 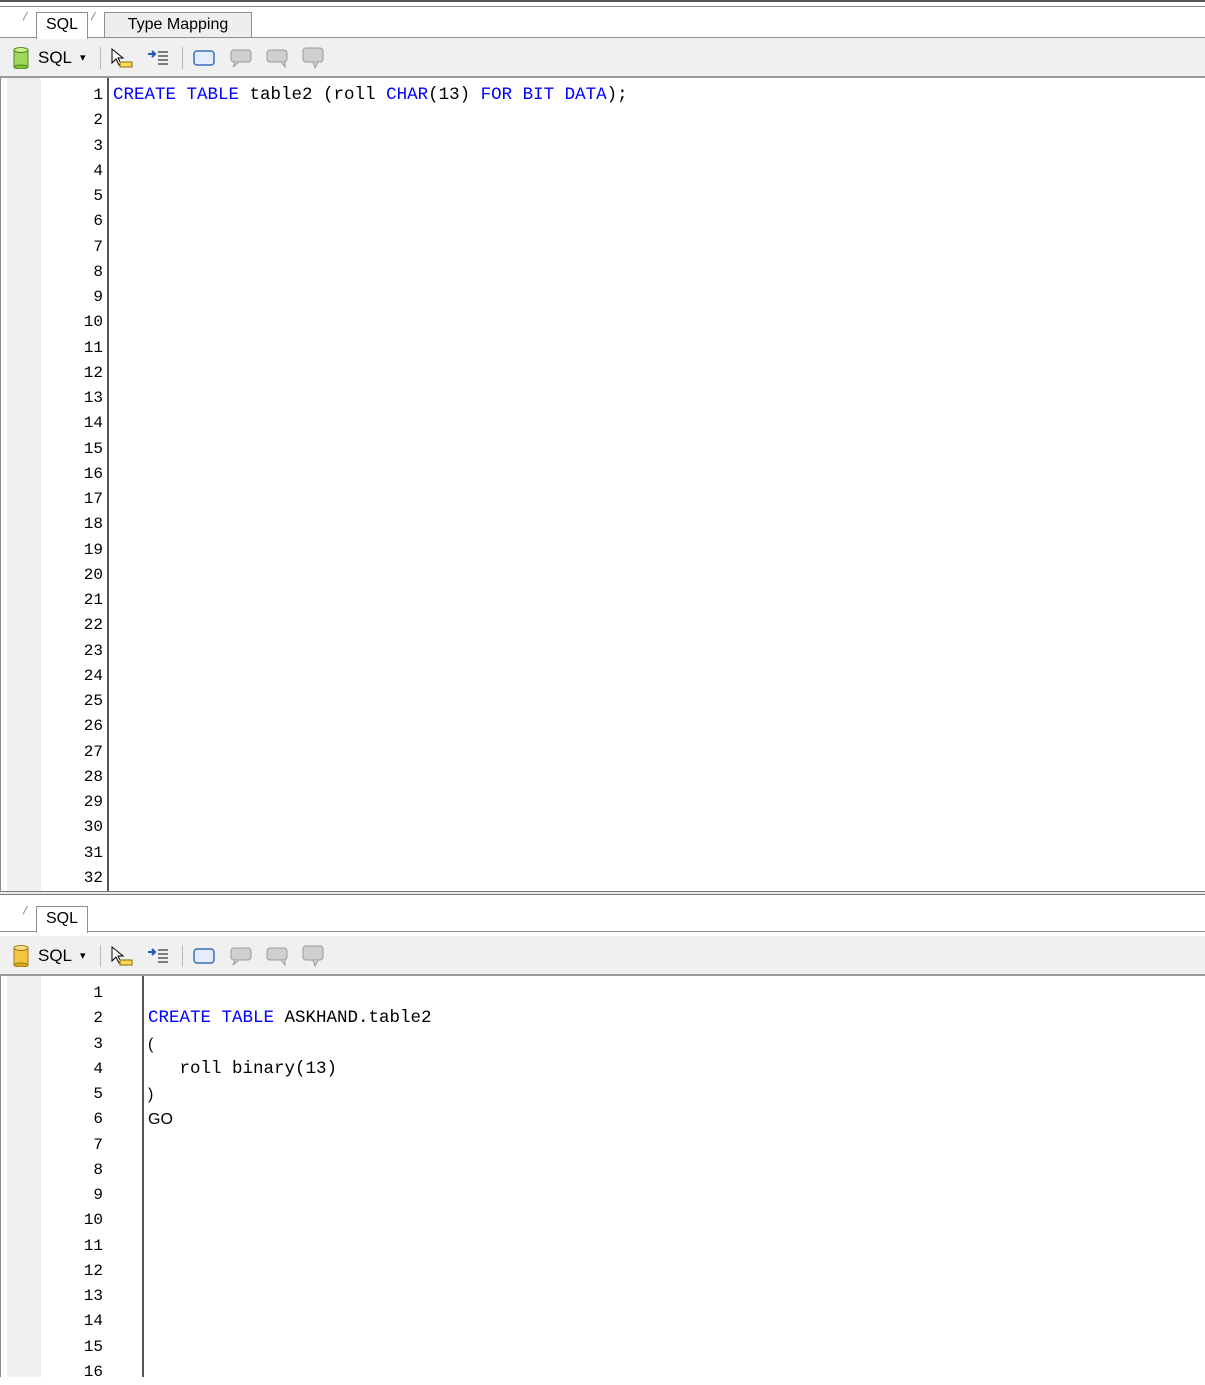 What do you see at coordinates (93, 625) in the screenshot?
I see `line-number: 22` at bounding box center [93, 625].